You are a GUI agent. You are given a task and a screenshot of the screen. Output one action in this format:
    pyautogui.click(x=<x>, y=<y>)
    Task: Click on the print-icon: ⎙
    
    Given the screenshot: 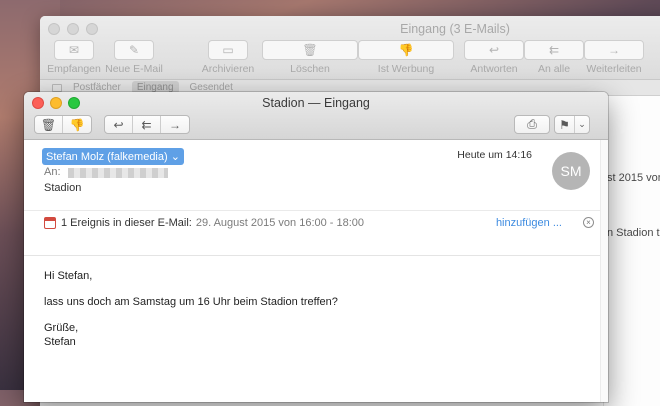 What is the action you would take?
    pyautogui.click(x=532, y=124)
    